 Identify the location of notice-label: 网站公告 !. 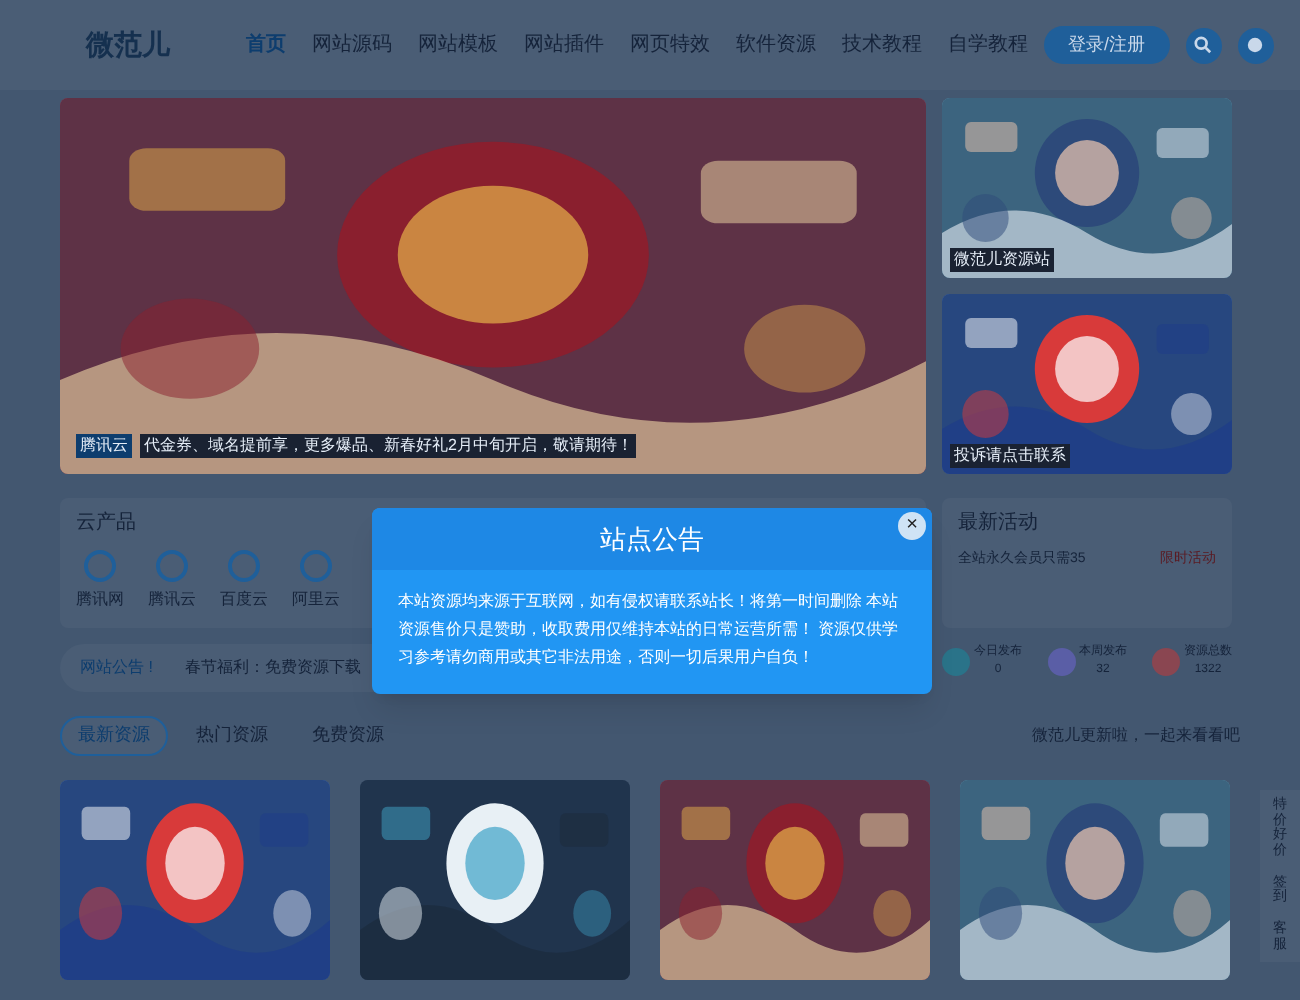
(116, 668).